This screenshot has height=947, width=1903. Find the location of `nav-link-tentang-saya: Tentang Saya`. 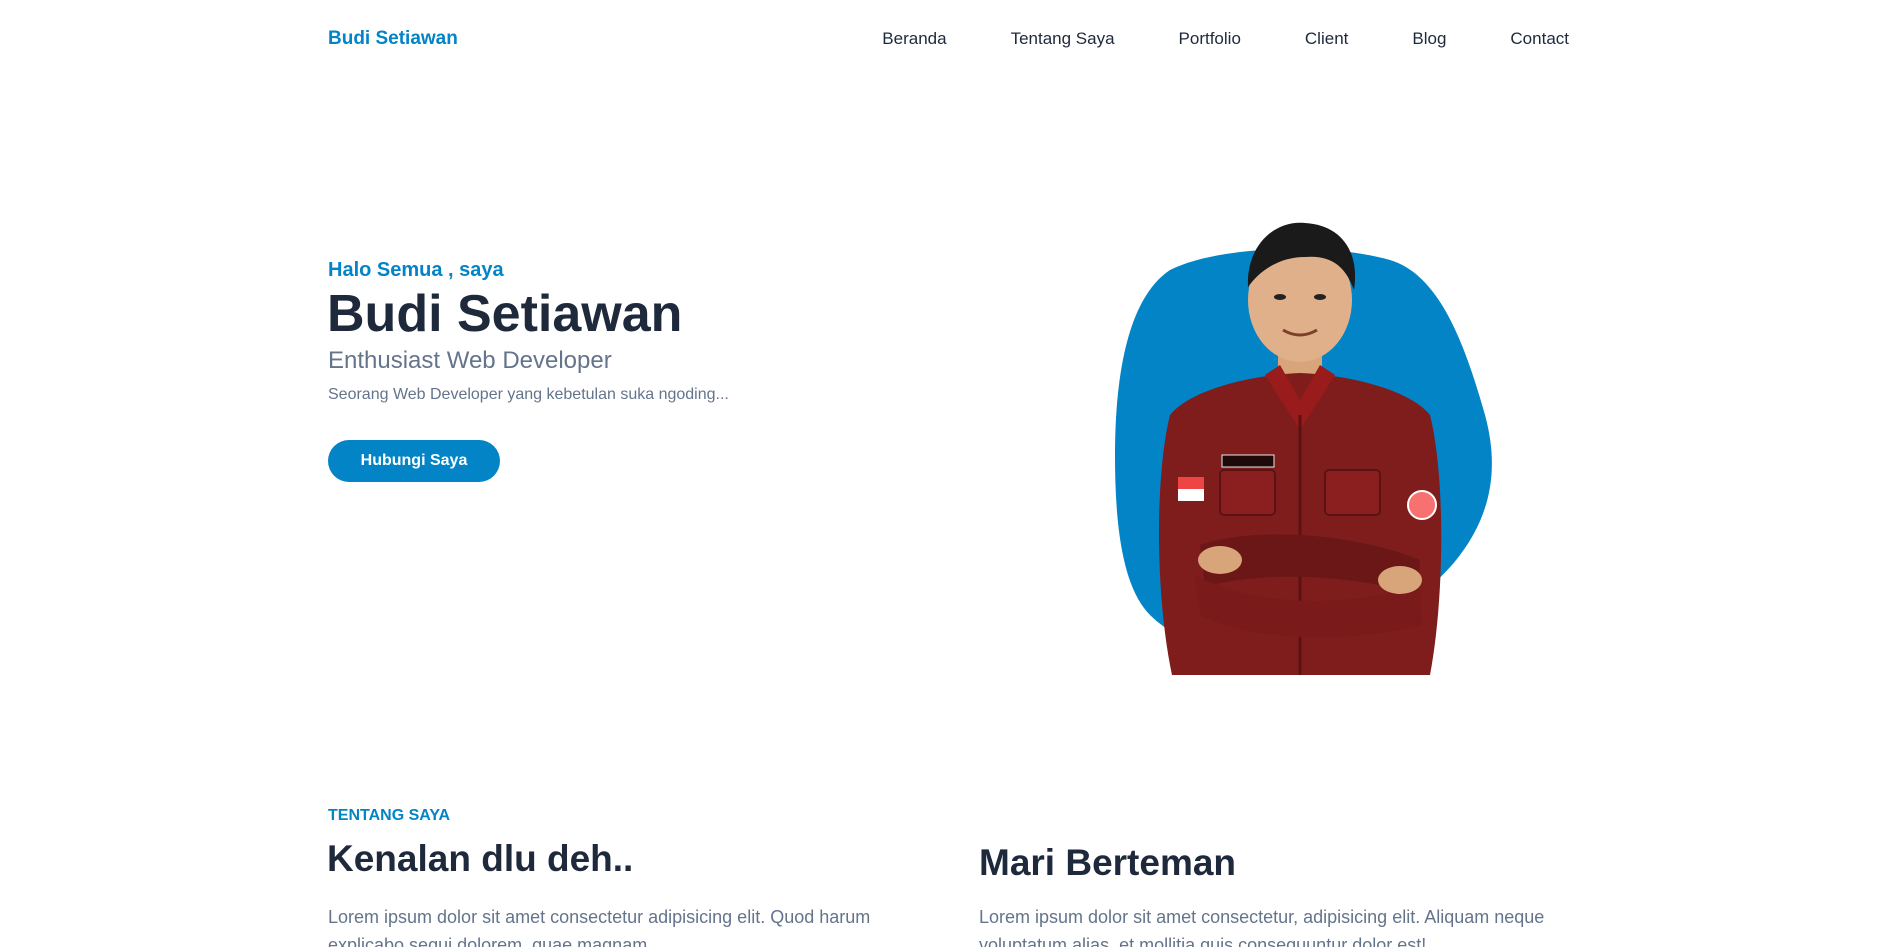

nav-link-tentang-saya: Tentang Saya is located at coordinates (1063, 39).